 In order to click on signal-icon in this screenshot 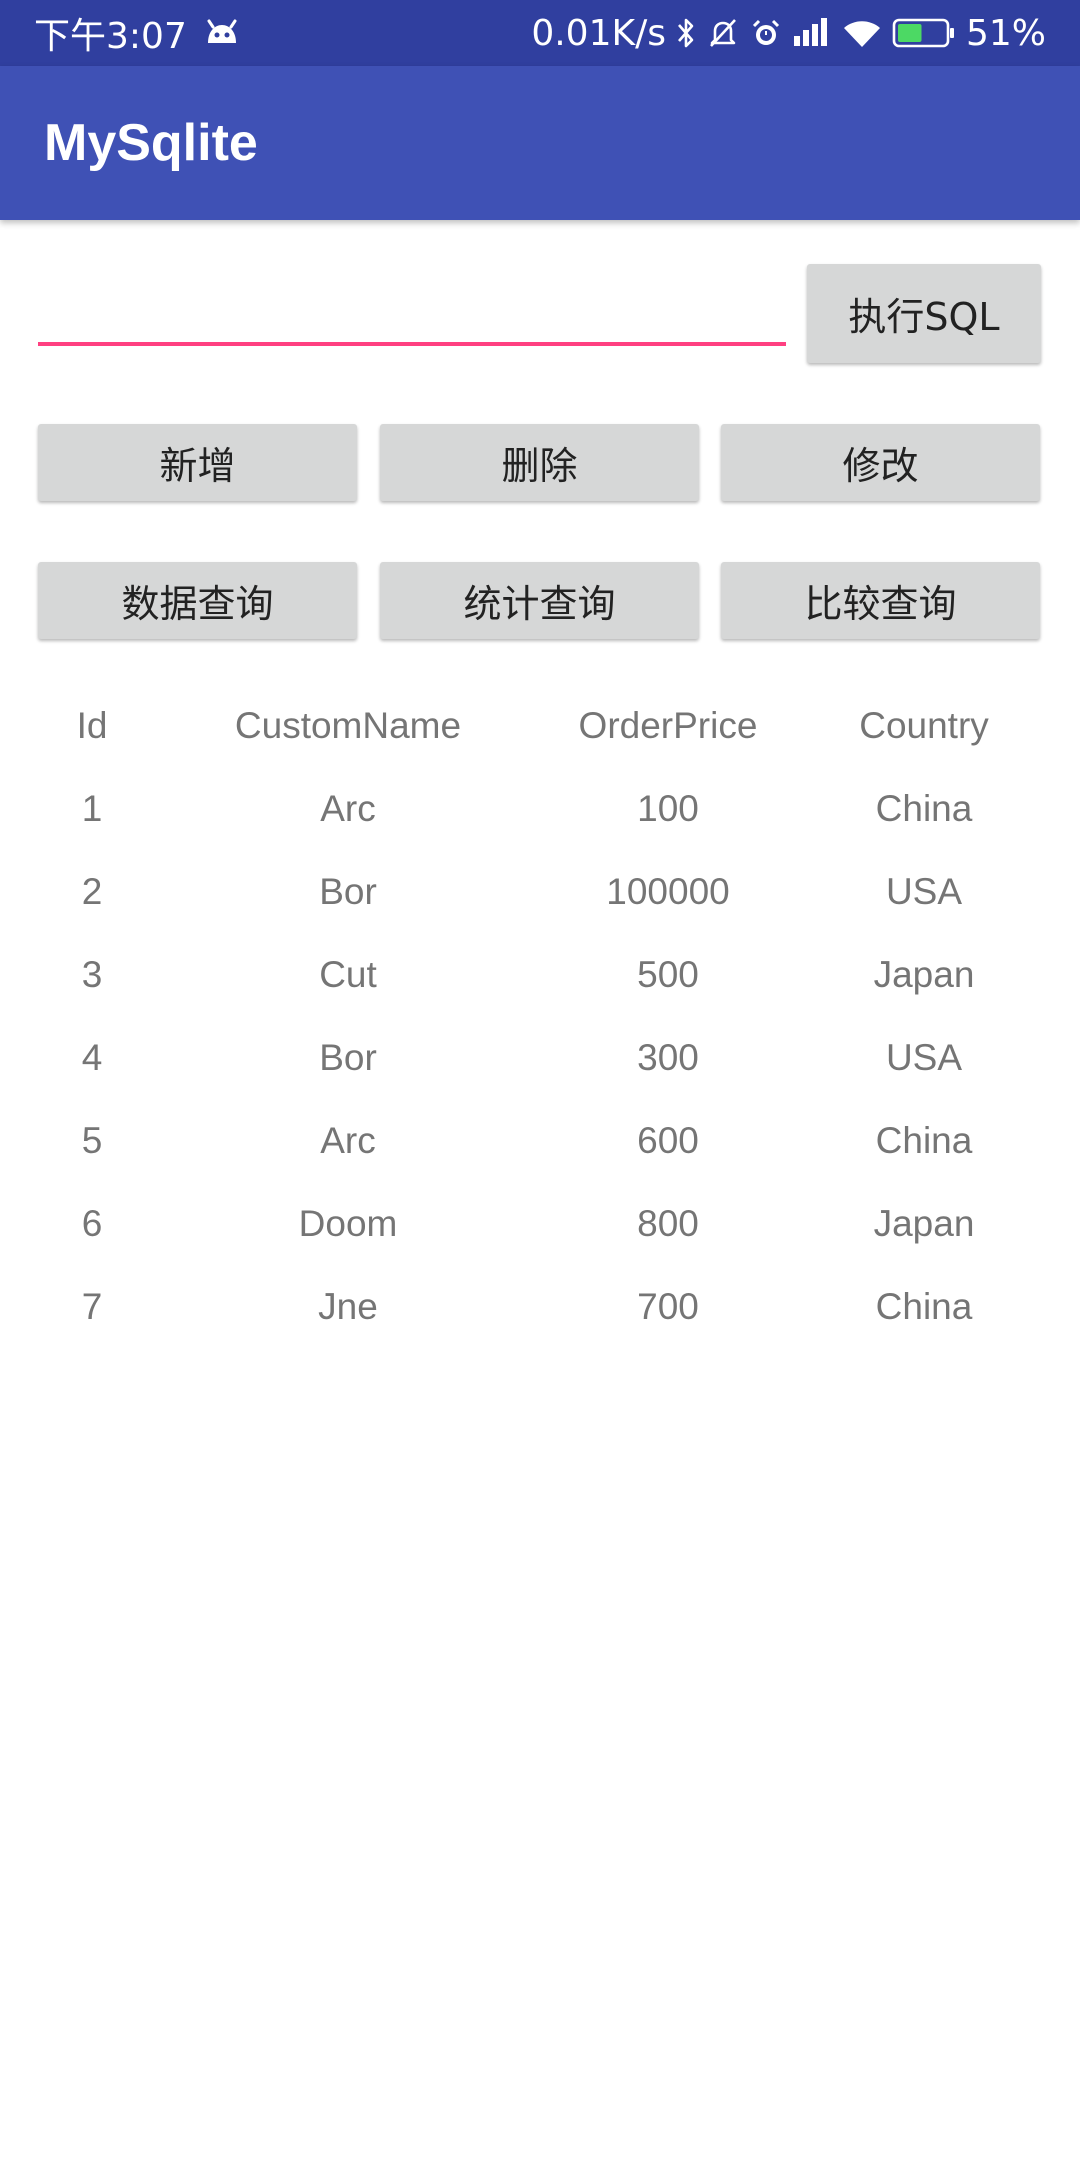, I will do `click(812, 33)`.